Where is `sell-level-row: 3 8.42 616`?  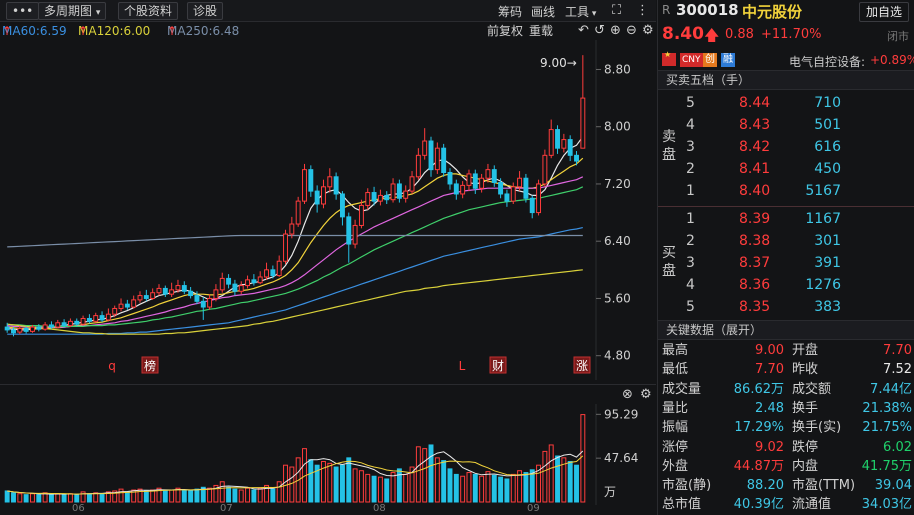 sell-level-row: 3 8.42 616 is located at coordinates (798, 147).